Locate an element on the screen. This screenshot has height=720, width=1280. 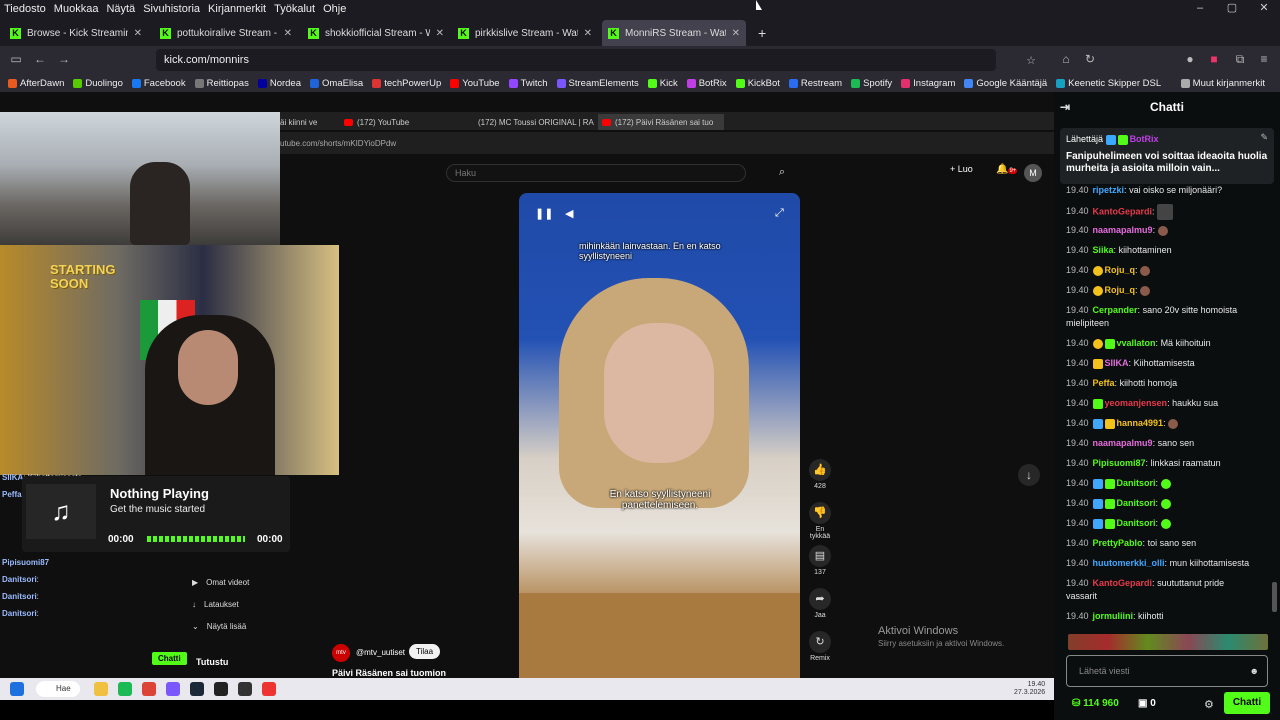
menu-item-edit: Muokkaa is located at coordinates (76, 9).